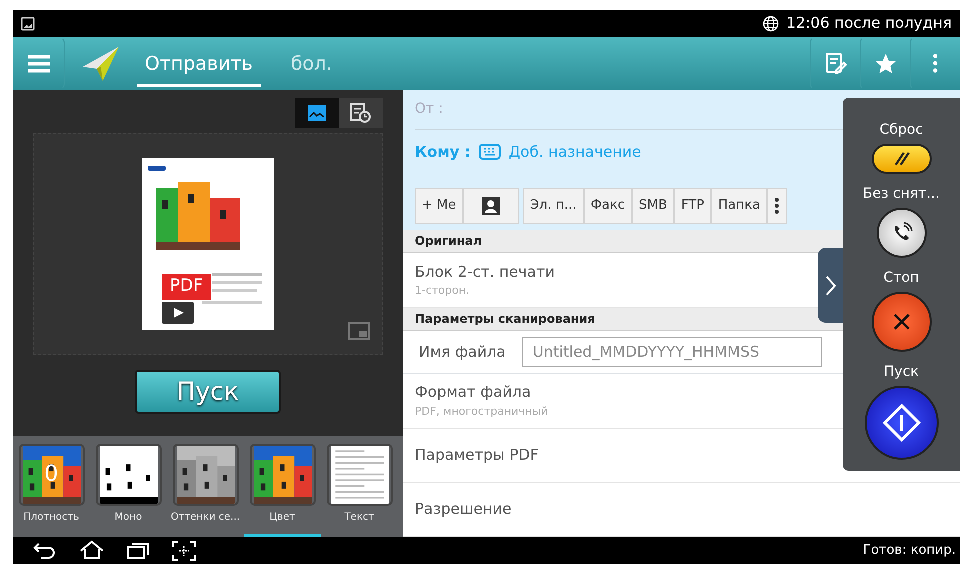 The width and height of the screenshot is (960, 564). I want to click on to-label: Кому :, so click(443, 152).